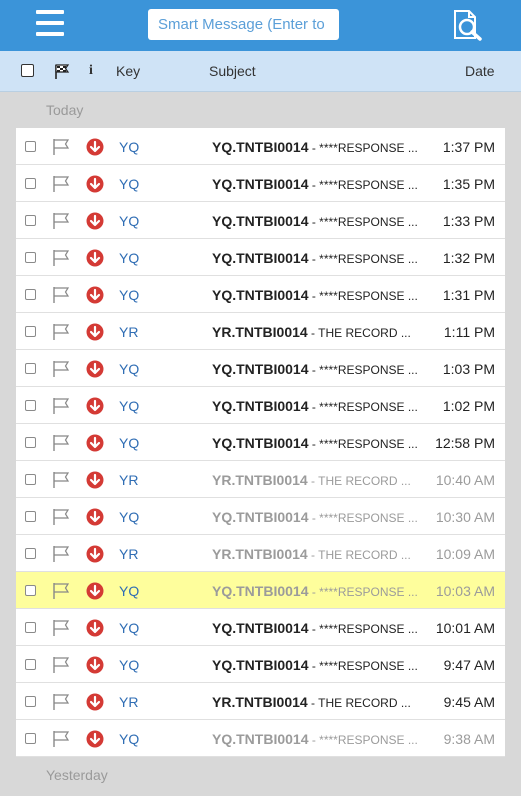 The image size is (521, 796). I want to click on info-column-header: i, so click(91, 71).